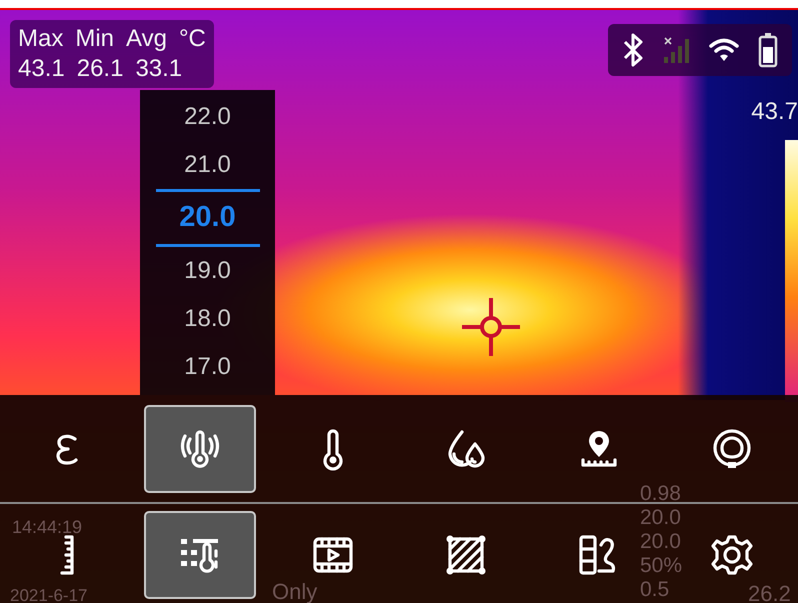 The image size is (798, 603). I want to click on gear-icon, so click(732, 555).